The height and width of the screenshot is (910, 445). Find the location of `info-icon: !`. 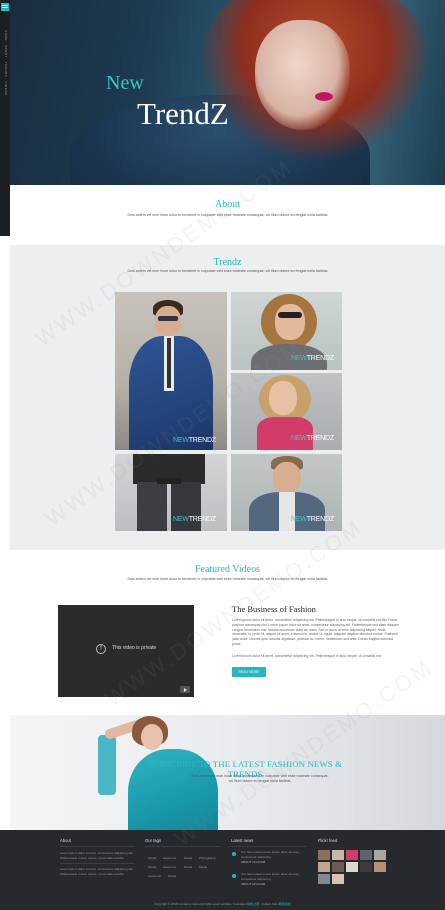

info-icon: ! is located at coordinates (101, 649).